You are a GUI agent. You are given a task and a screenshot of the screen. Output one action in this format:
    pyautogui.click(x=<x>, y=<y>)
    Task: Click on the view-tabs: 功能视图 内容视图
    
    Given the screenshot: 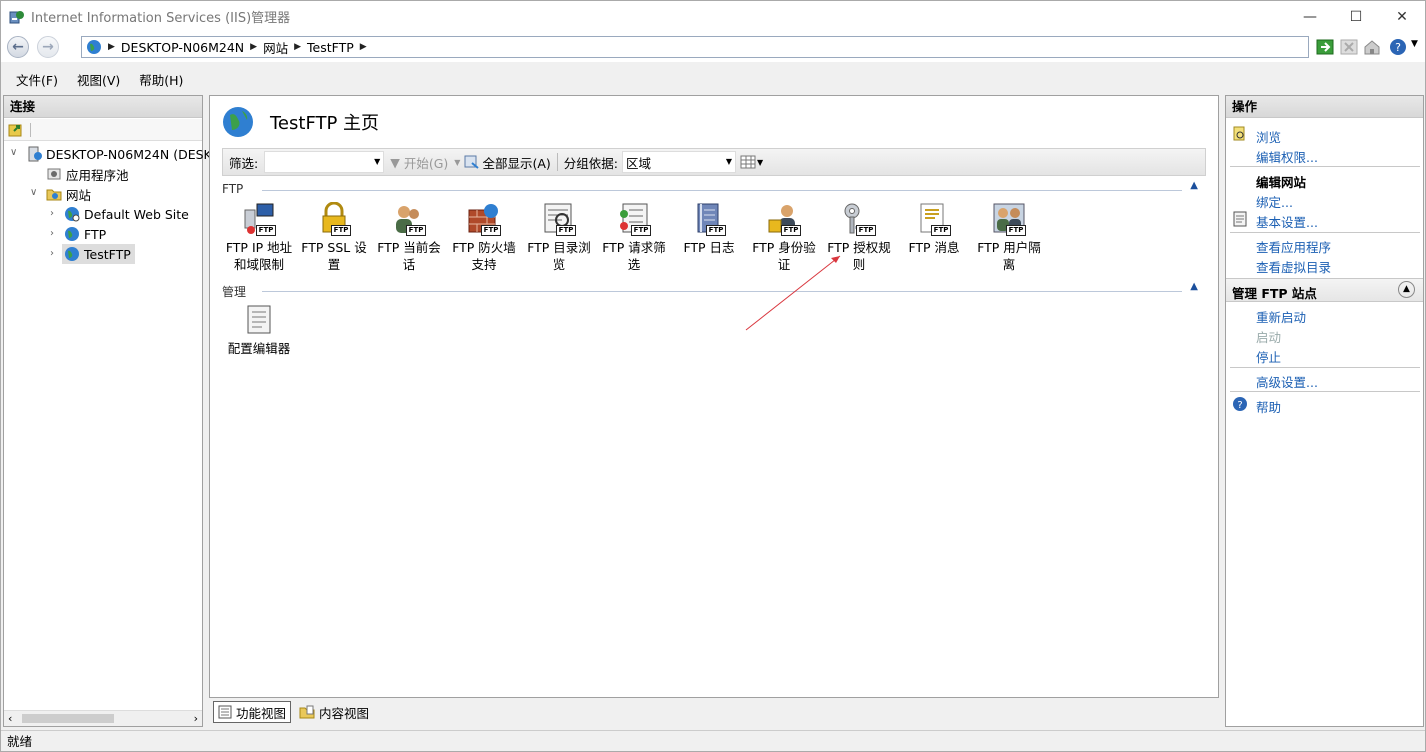 What is the action you would take?
    pyautogui.click(x=295, y=712)
    